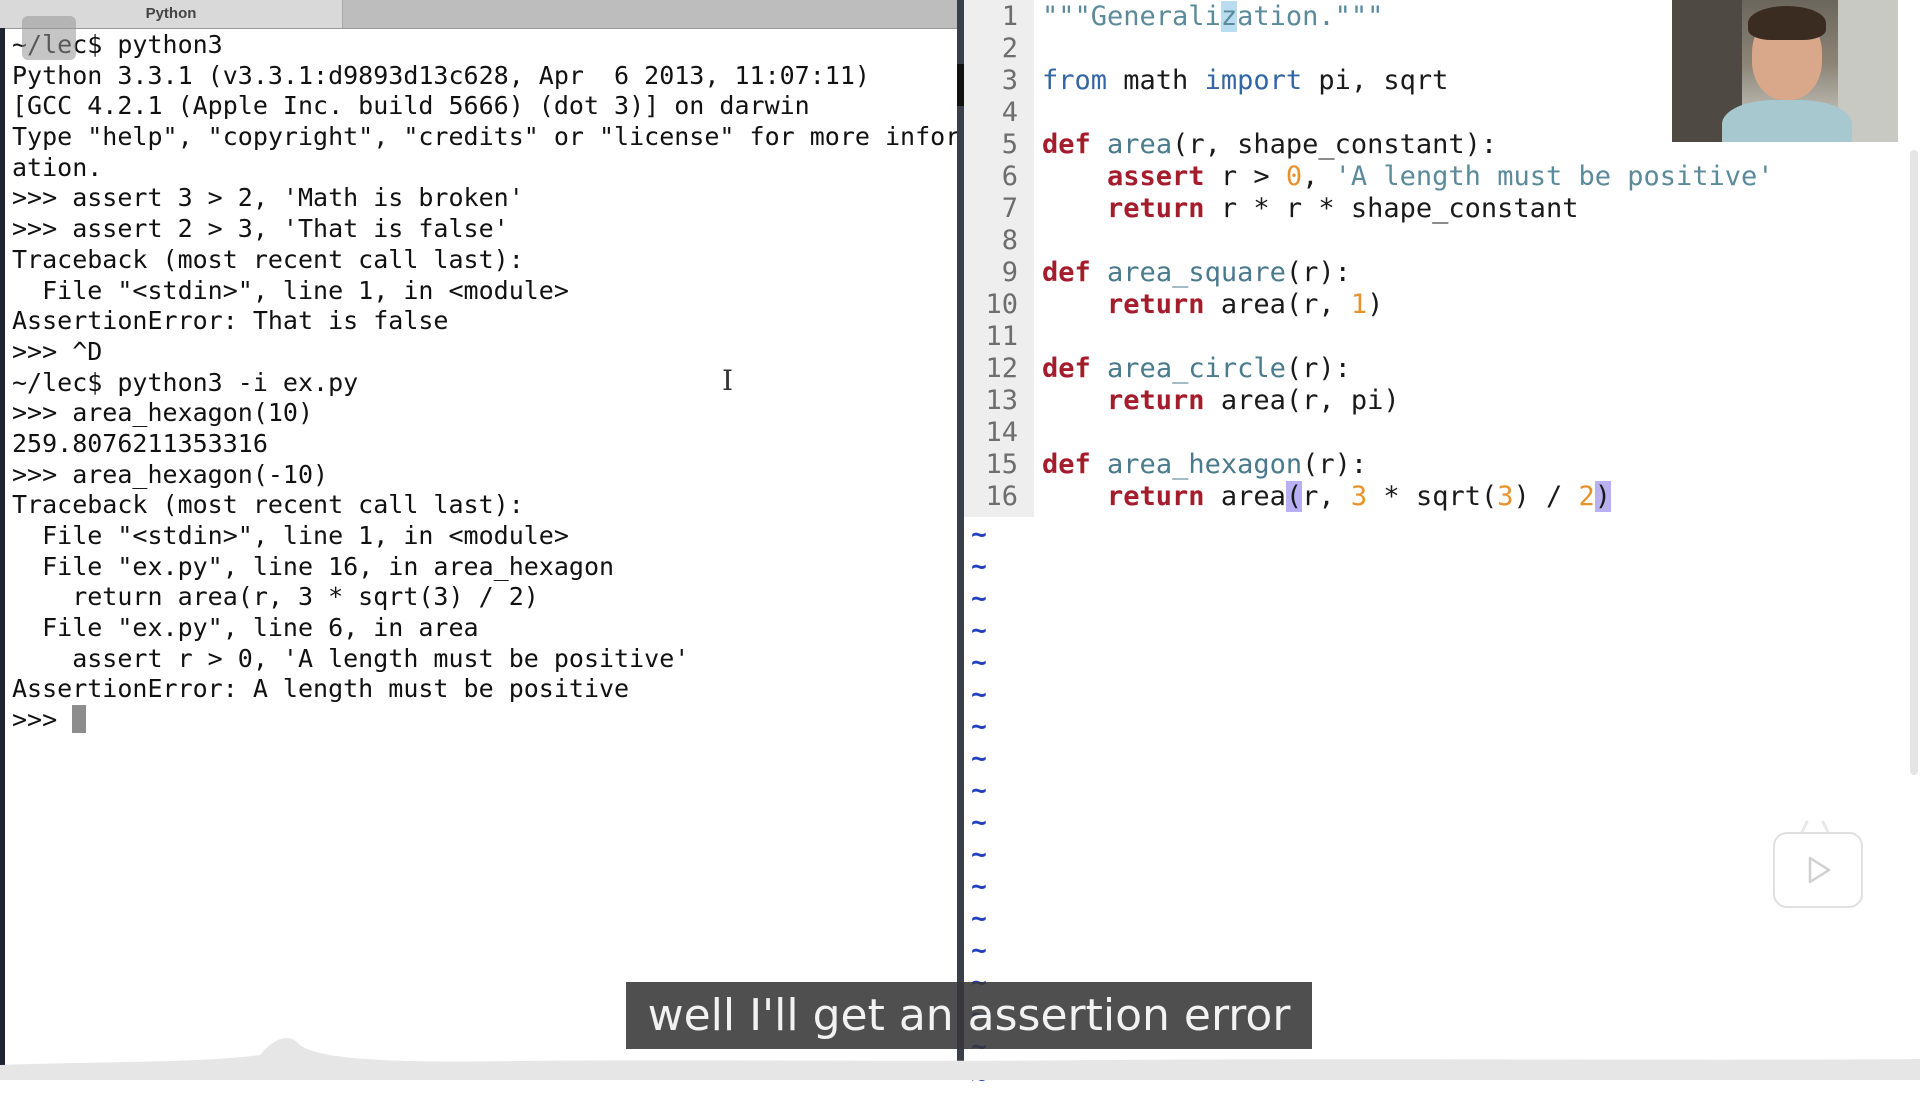 Image resolution: width=1920 pixels, height=1095 pixels. What do you see at coordinates (1335, 144) in the screenshot?
I see `signature: (r, shape_constant):` at bounding box center [1335, 144].